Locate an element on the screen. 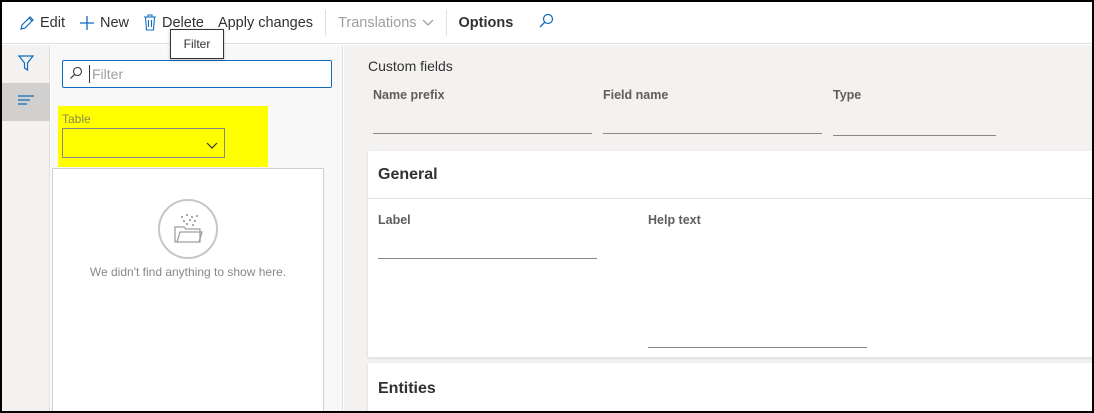  filter-rail-button is located at coordinates (26, 64).